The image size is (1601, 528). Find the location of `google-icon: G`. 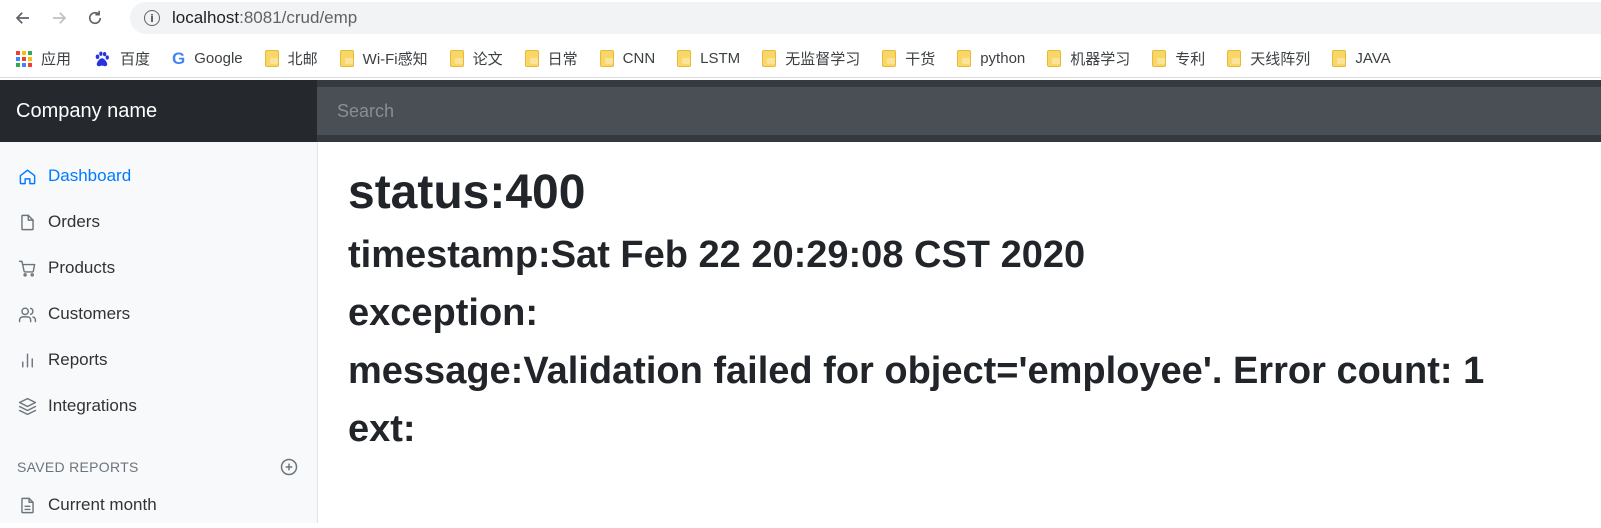

google-icon: G is located at coordinates (179, 58).